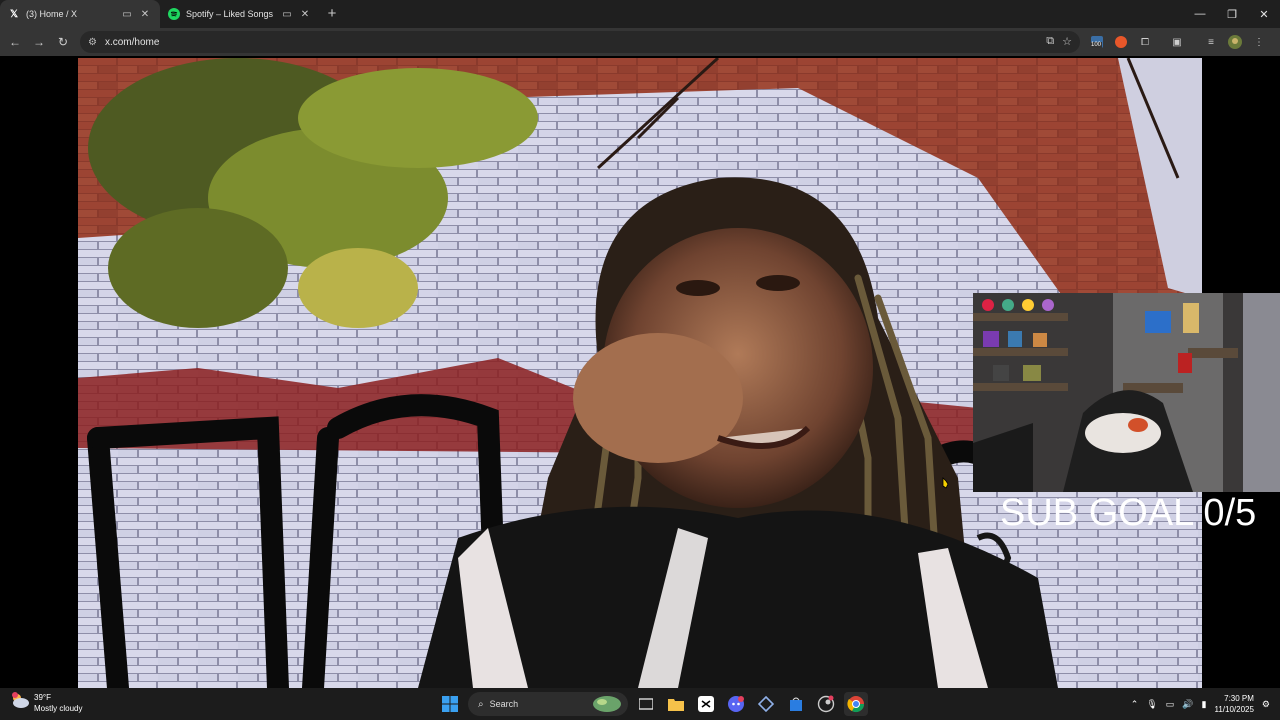 The image size is (1280, 720). I want to click on extensions-area: 100 ⧠ ▣ ≡ ⋮, so click(1178, 42).